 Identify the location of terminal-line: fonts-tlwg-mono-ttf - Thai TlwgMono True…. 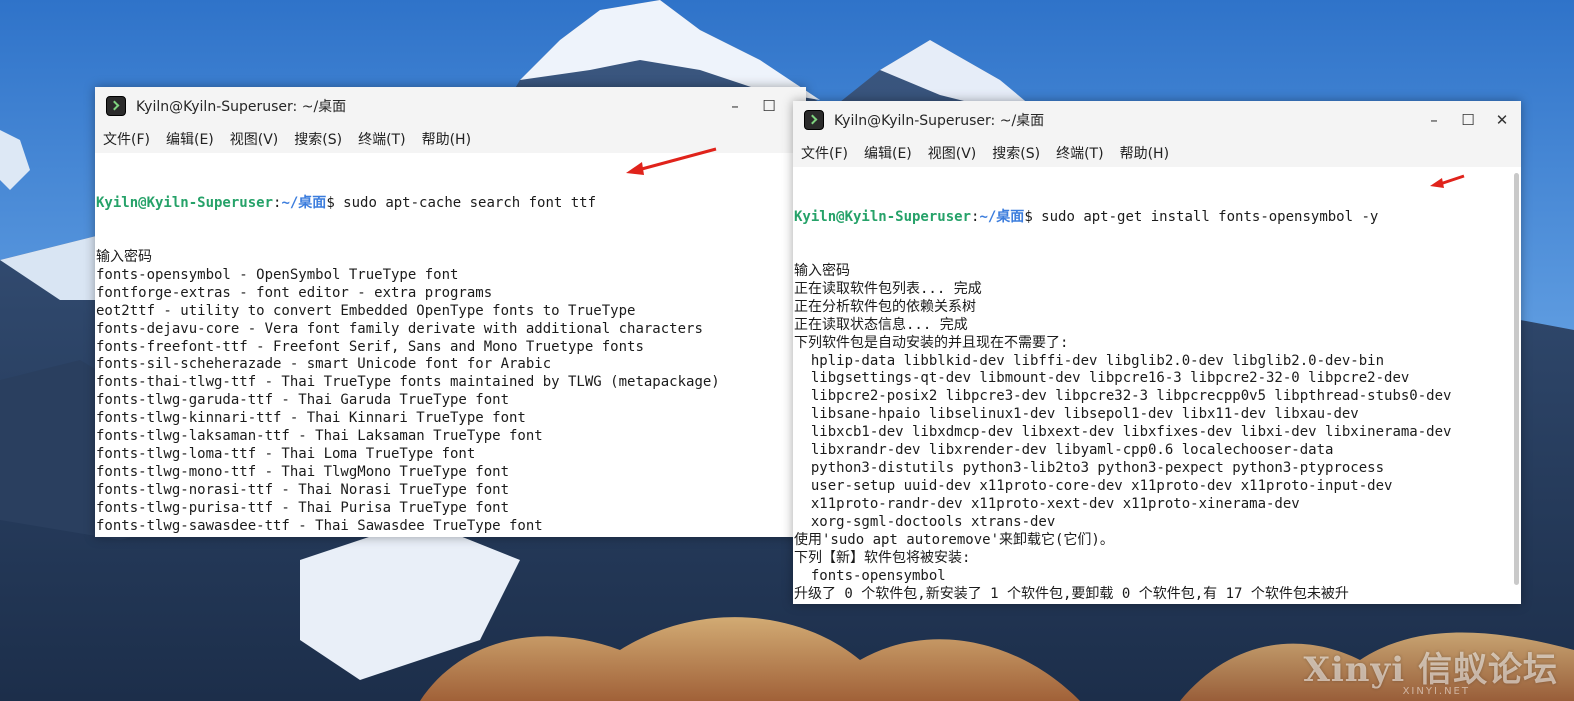
(303, 472).